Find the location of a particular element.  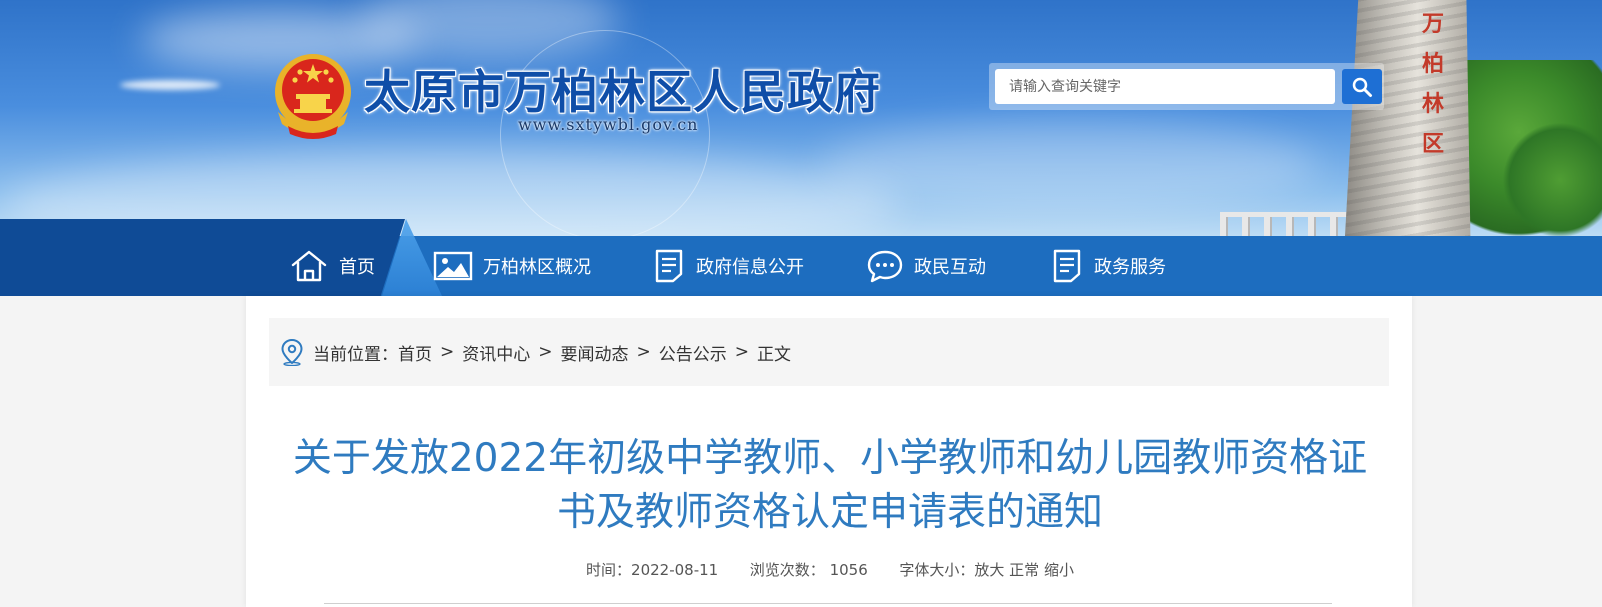

search-button is located at coordinates (1362, 86).